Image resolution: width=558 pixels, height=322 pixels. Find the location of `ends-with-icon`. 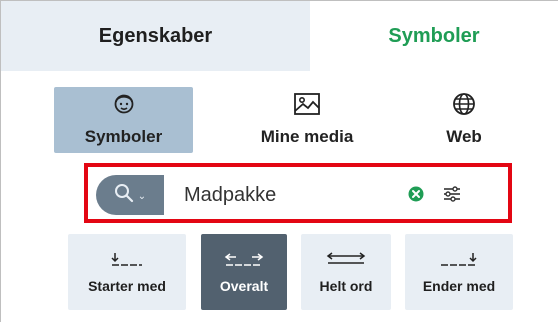

ends-with-icon is located at coordinates (459, 260).